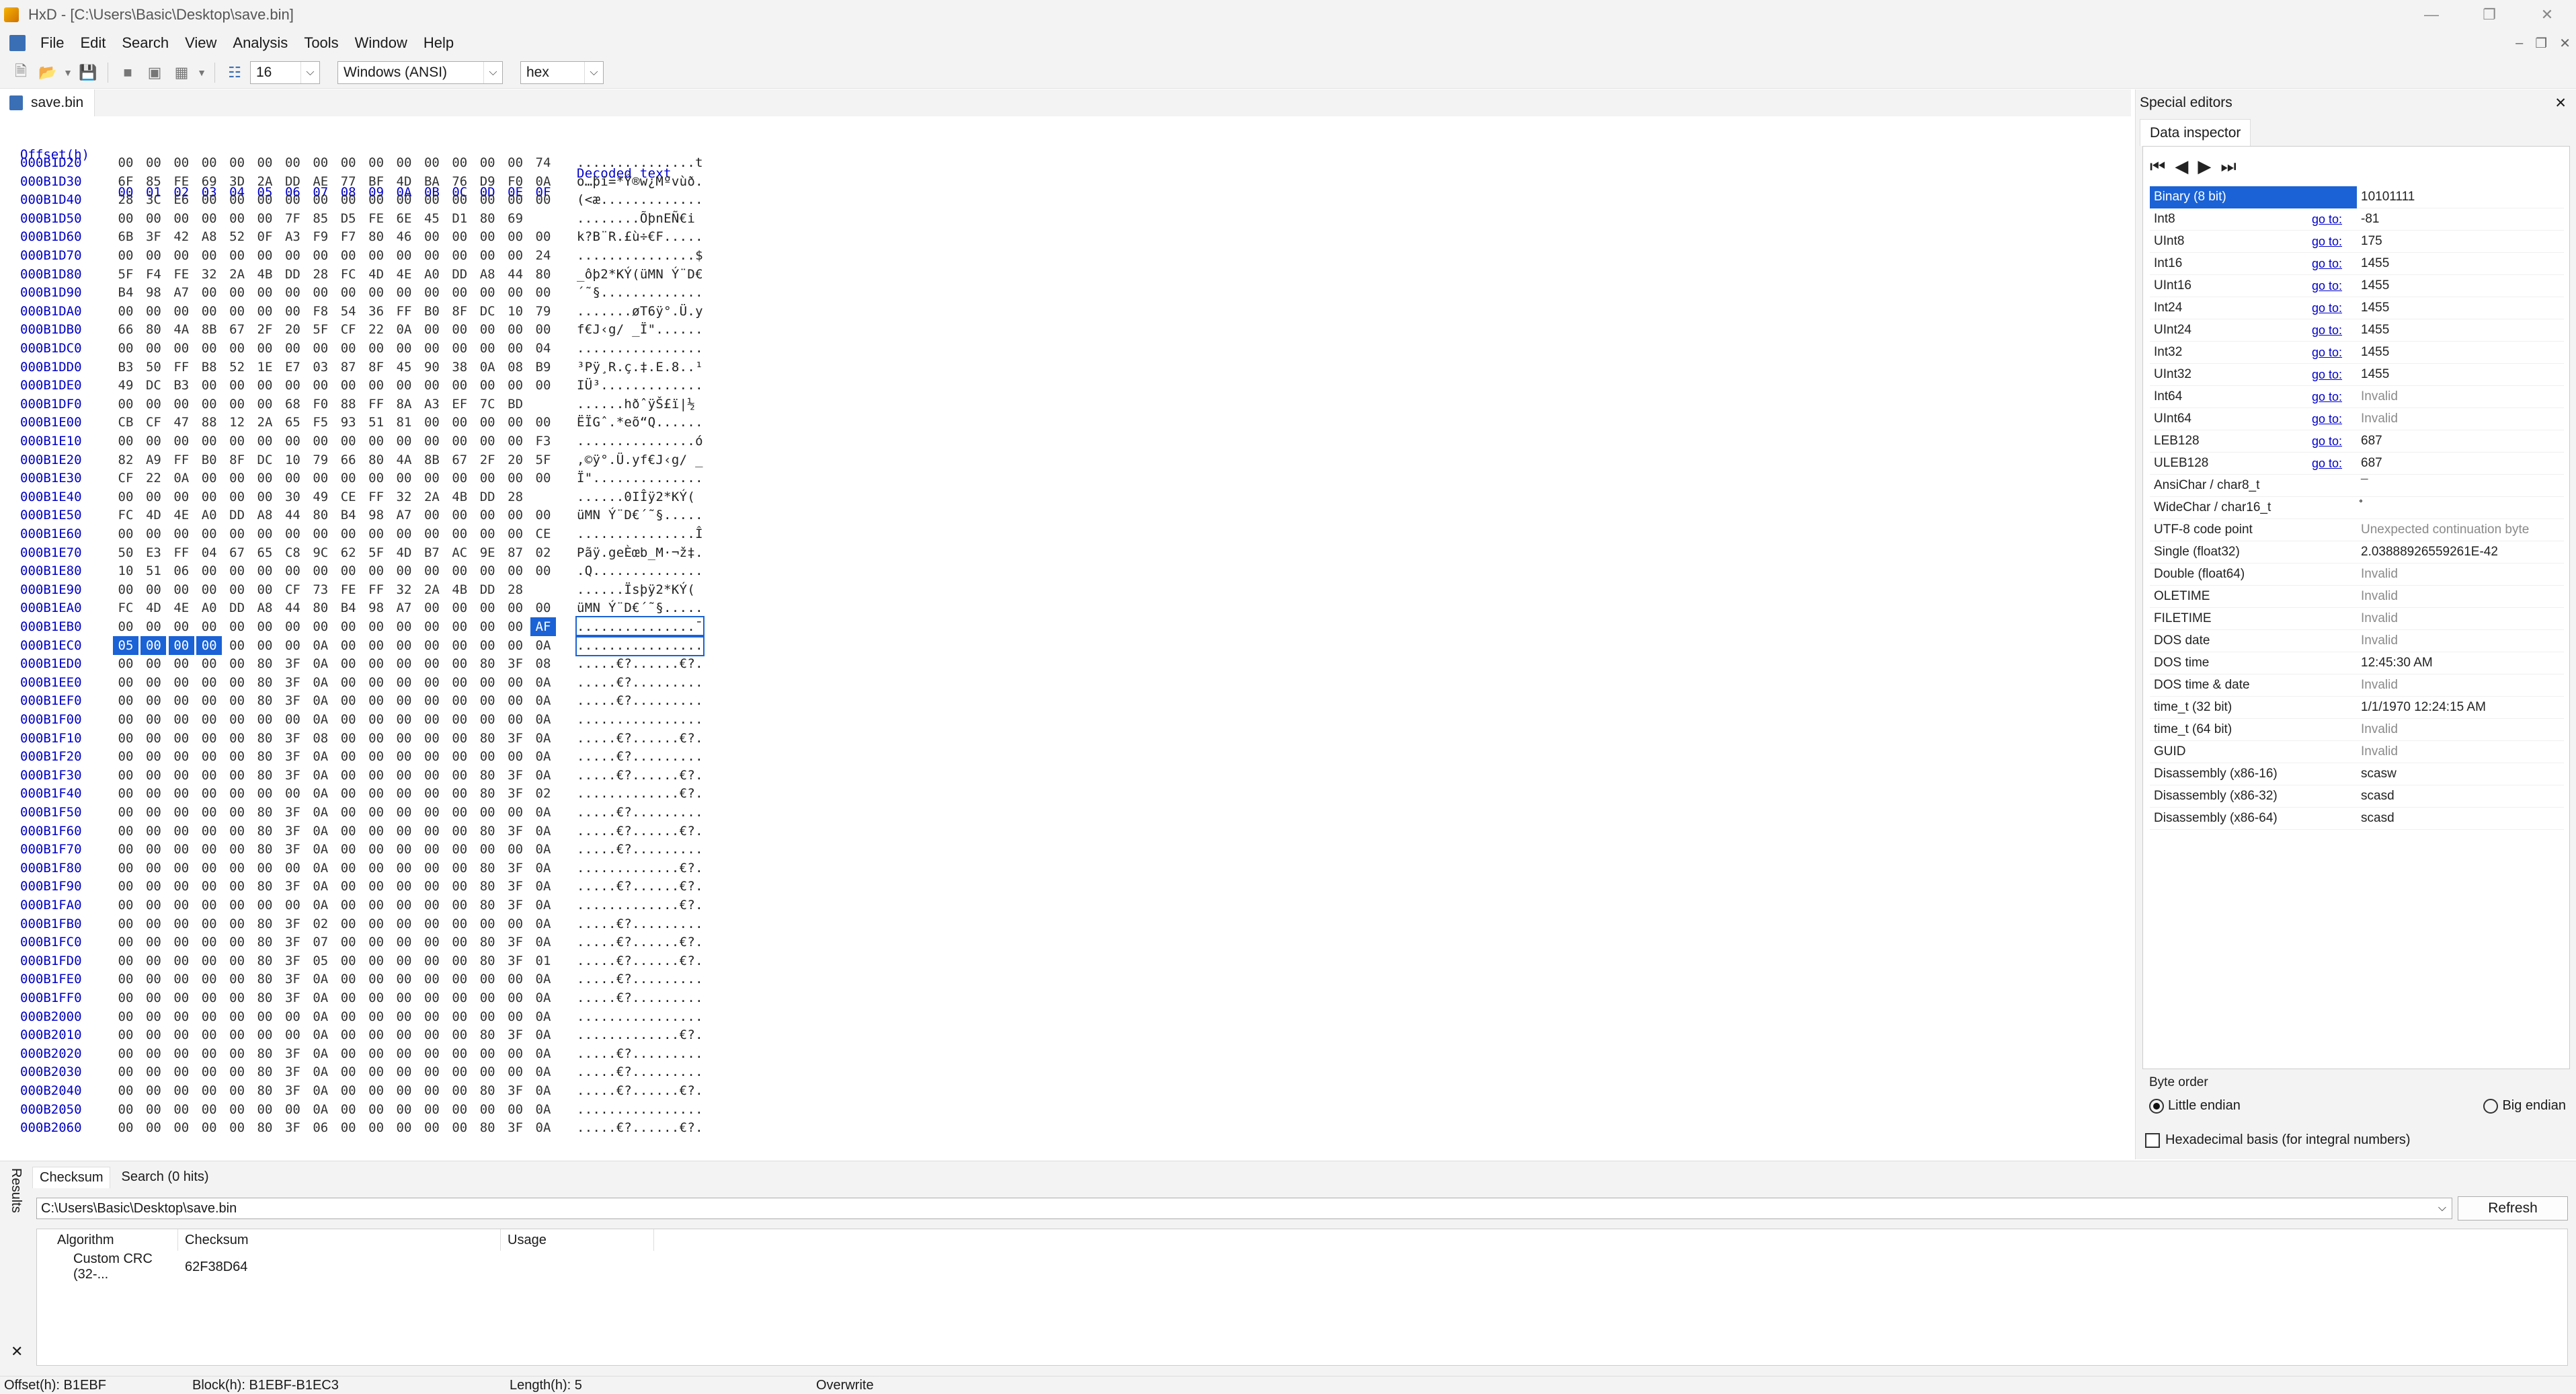  I want to click on mdi-minimize-icon: –, so click(2519, 43).